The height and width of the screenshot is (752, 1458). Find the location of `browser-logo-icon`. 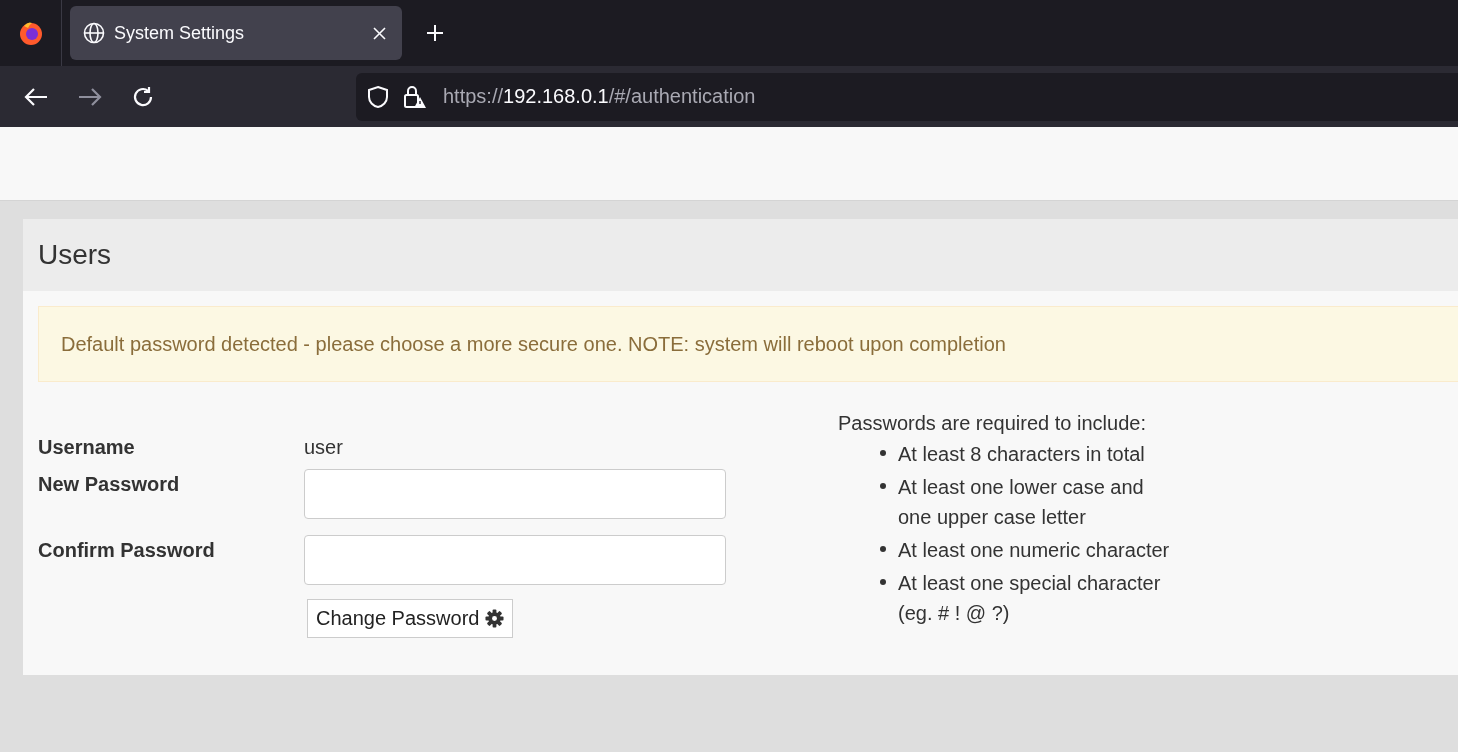

browser-logo-icon is located at coordinates (30, 33).